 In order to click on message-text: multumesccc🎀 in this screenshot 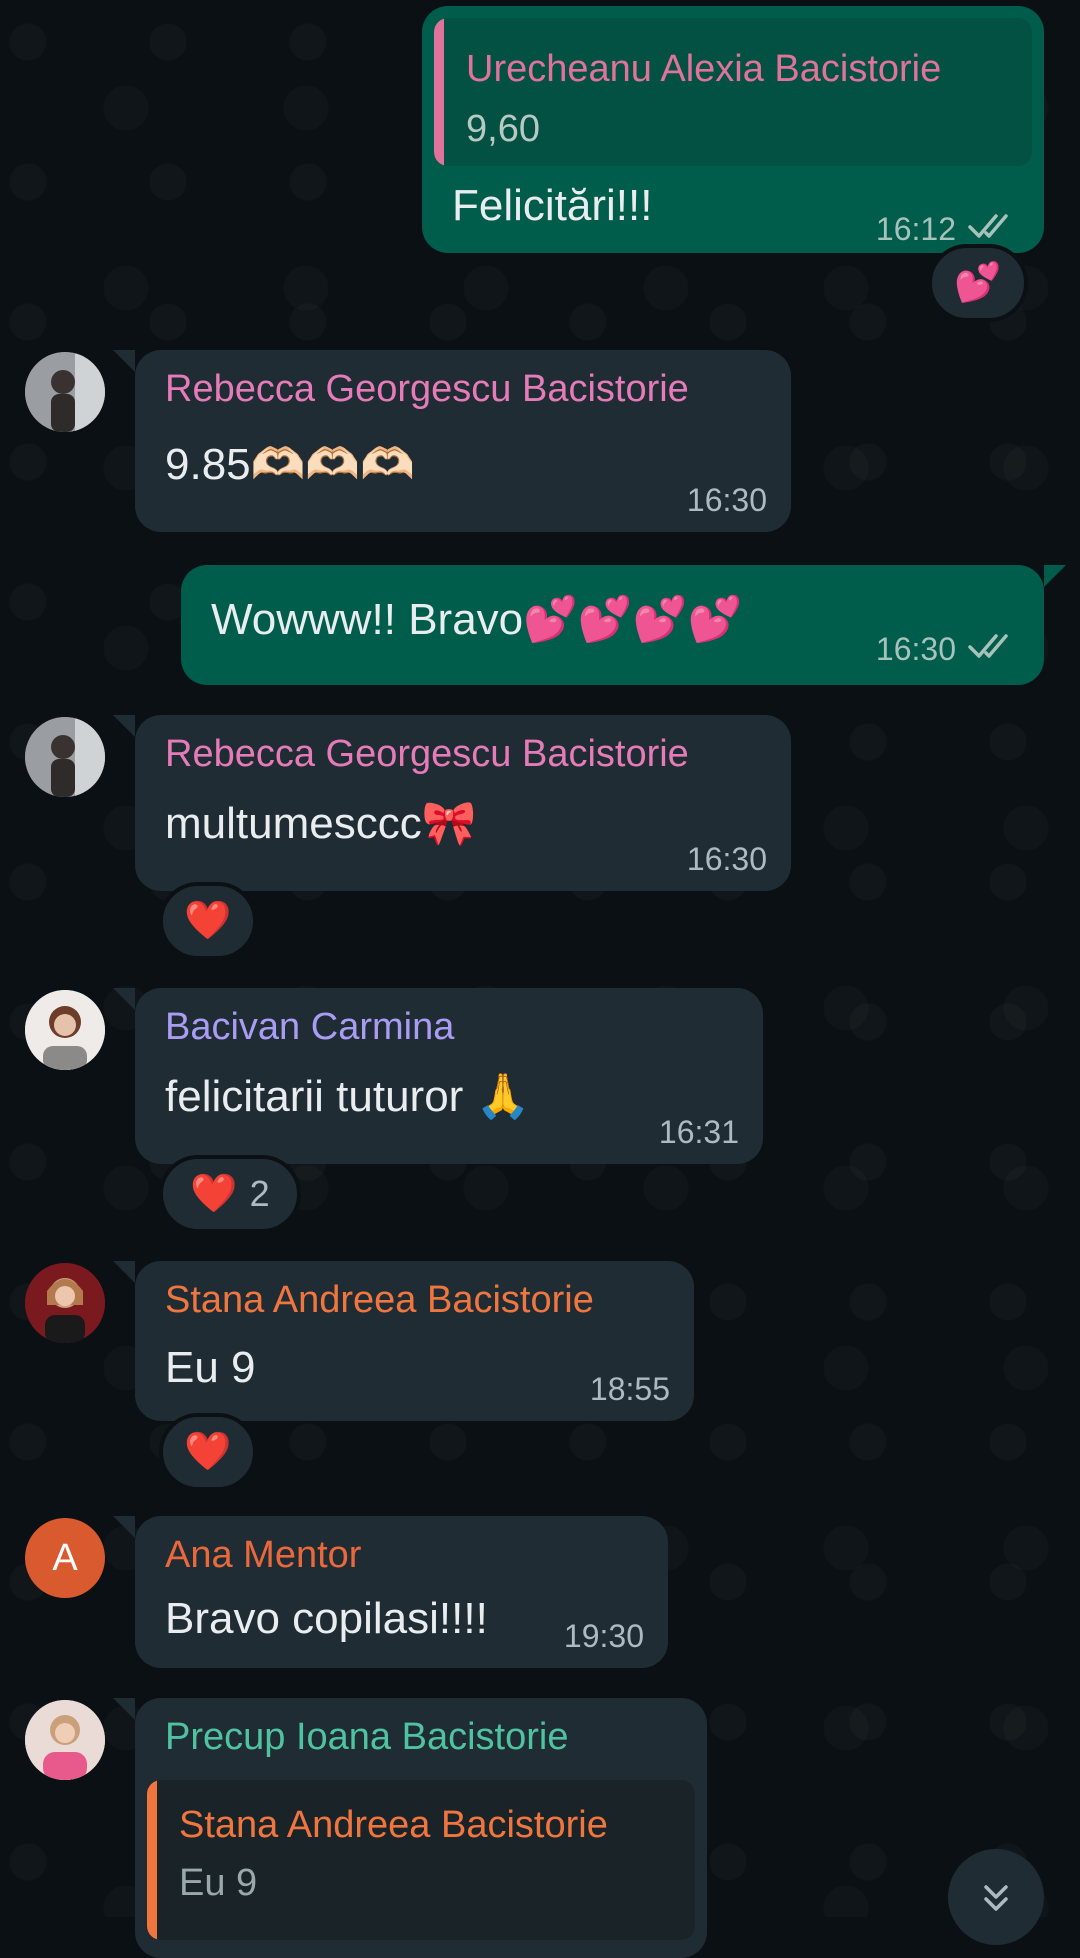, I will do `click(321, 823)`.